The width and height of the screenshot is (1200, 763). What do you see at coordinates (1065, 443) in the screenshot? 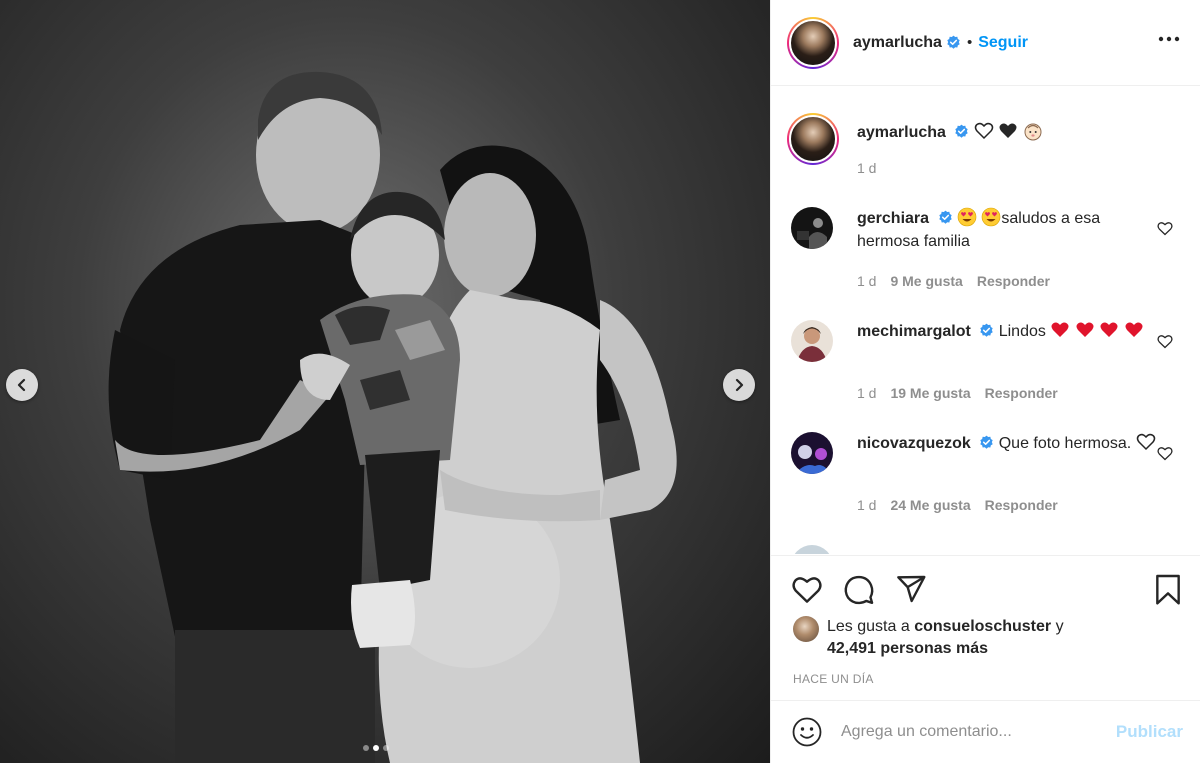
I see `comment-text: Que foto hermosa.` at bounding box center [1065, 443].